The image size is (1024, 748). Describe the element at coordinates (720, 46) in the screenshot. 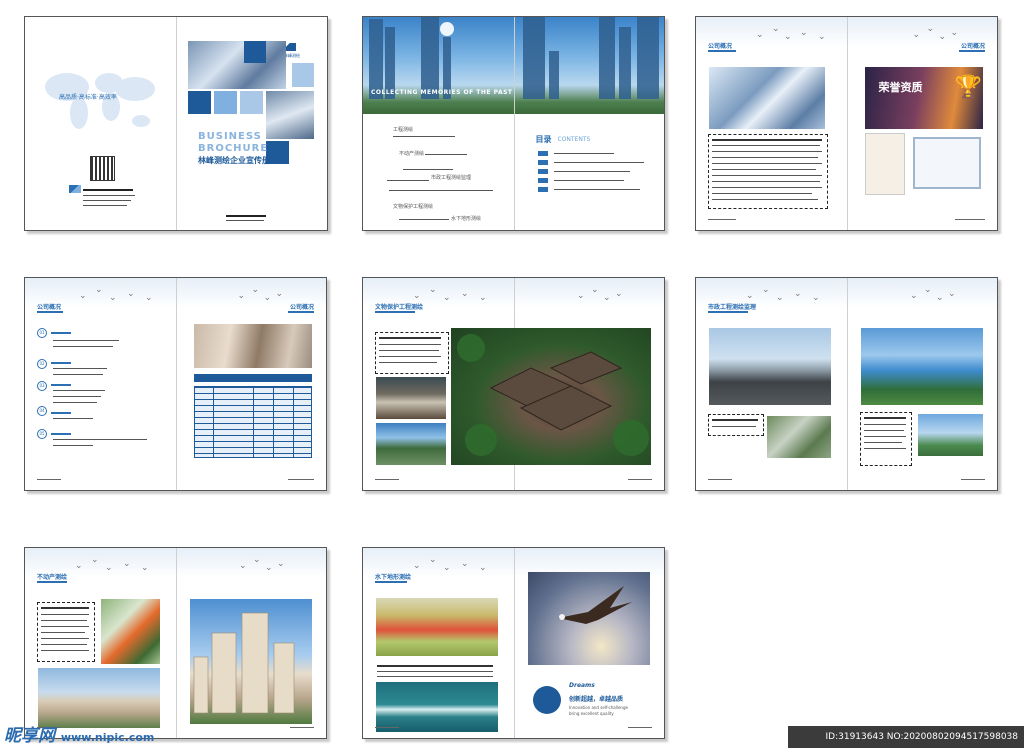

I see `section-title: 公司概况` at that location.